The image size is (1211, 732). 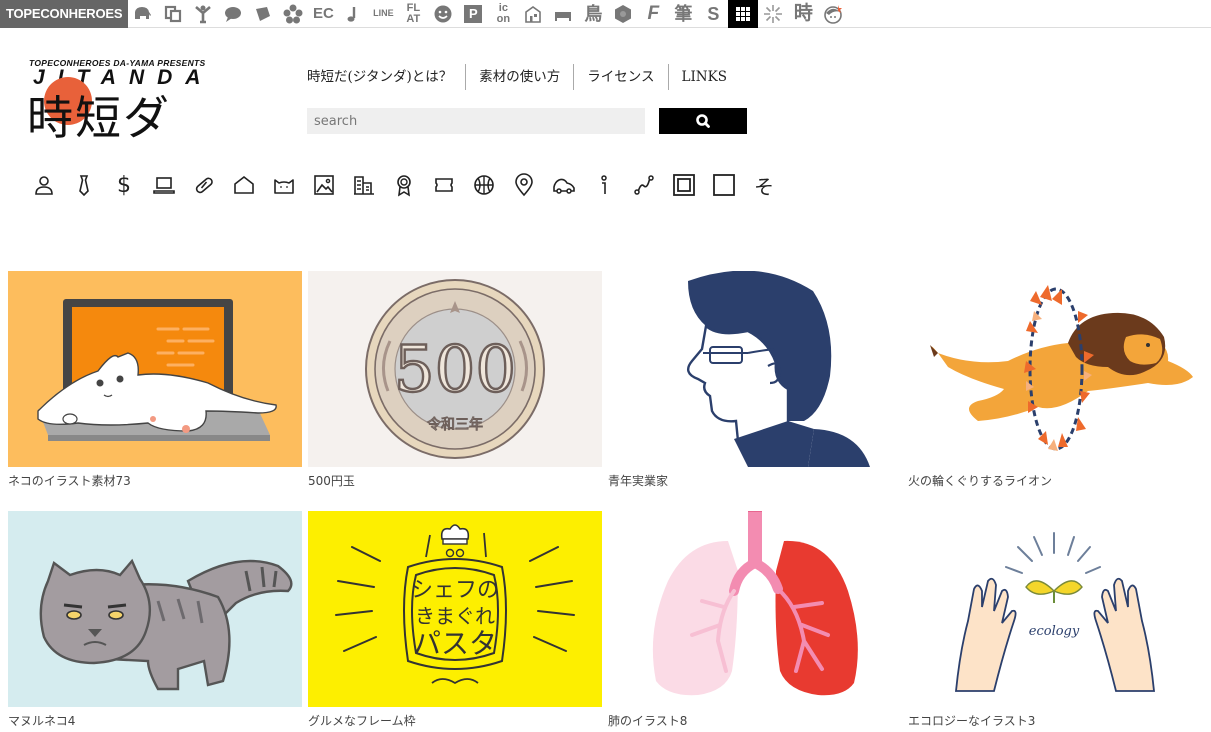 What do you see at coordinates (233, 14) in the screenshot?
I see `speech-bubble-site-icon` at bounding box center [233, 14].